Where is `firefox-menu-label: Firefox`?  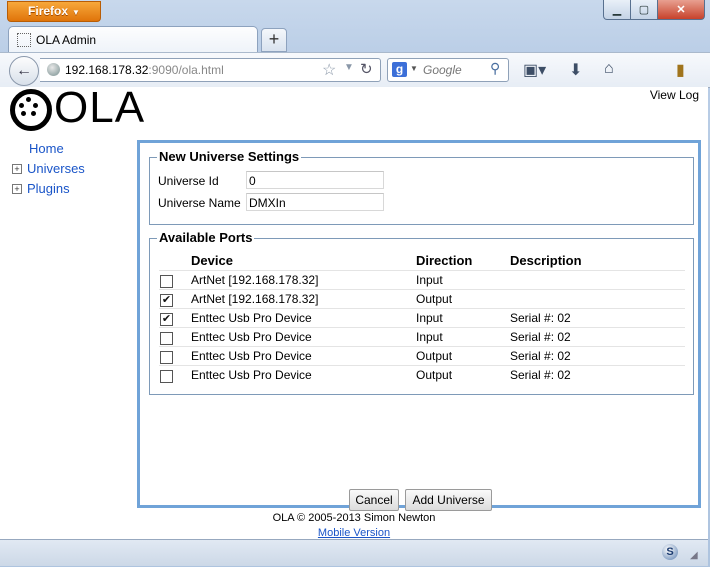
firefox-menu-label: Firefox is located at coordinates (48, 11).